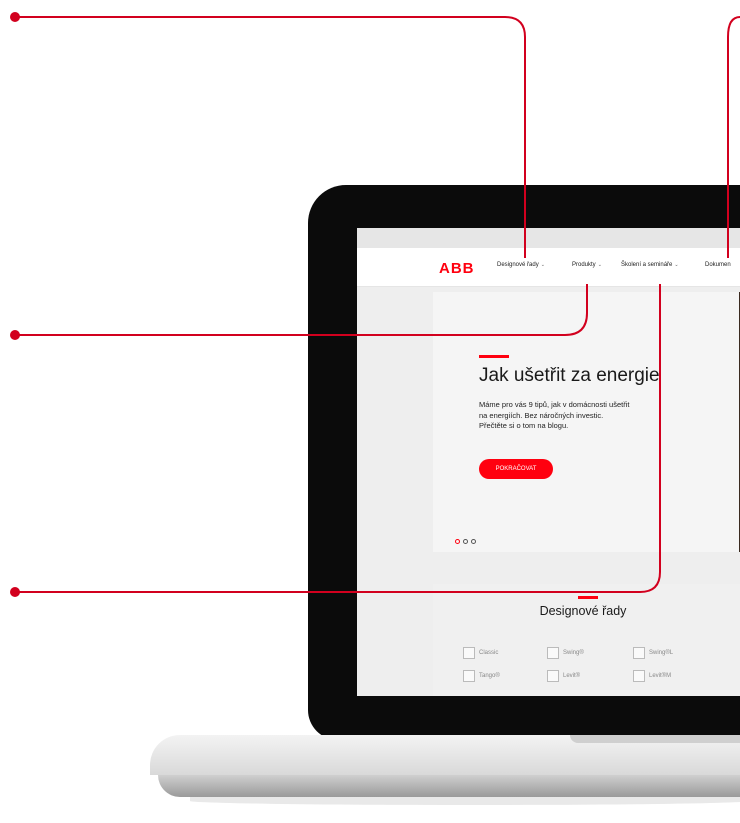 This screenshot has height=823, width=740. Describe the element at coordinates (548, 238) in the screenshot. I see `browser-top-strip` at that location.